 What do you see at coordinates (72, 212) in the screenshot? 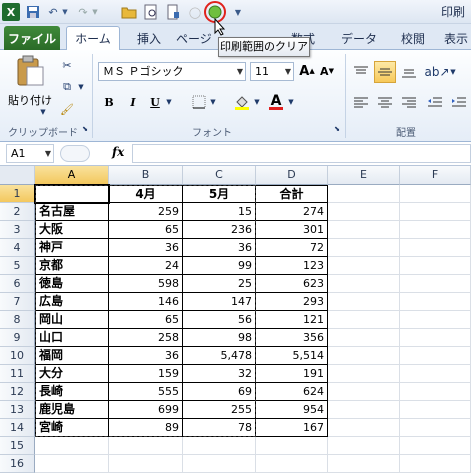
I see `cell-a2: 名古屋` at bounding box center [72, 212].